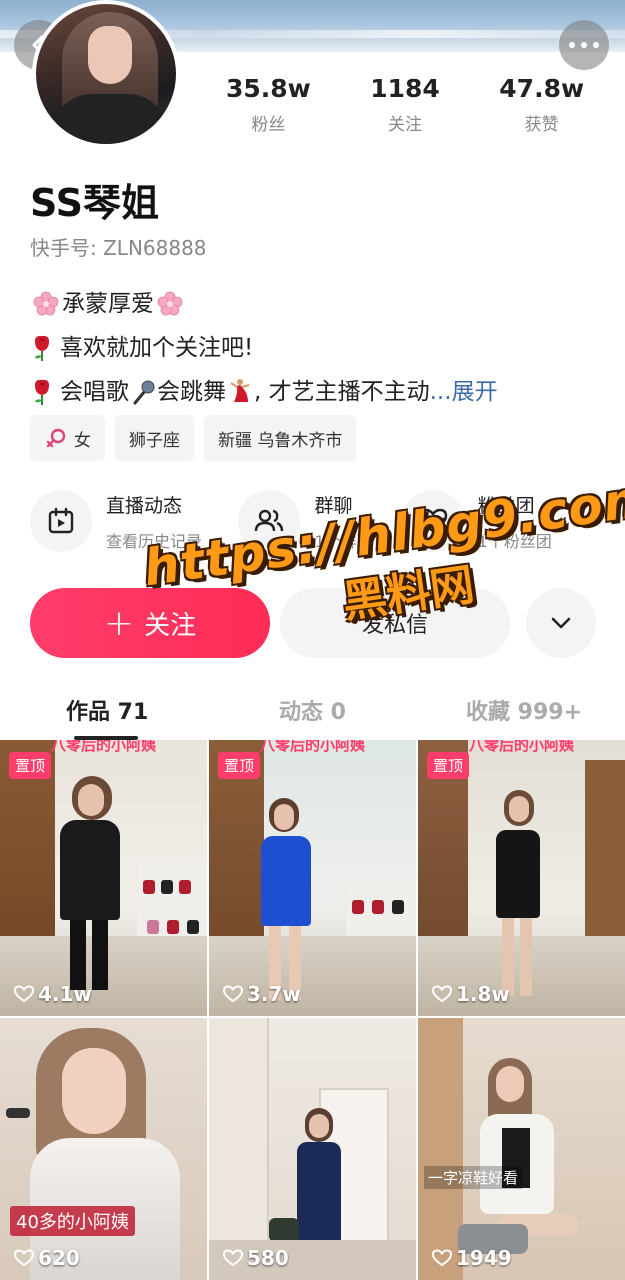  Describe the element at coordinates (405, 125) in the screenshot. I see `stat-label: 关注` at that location.